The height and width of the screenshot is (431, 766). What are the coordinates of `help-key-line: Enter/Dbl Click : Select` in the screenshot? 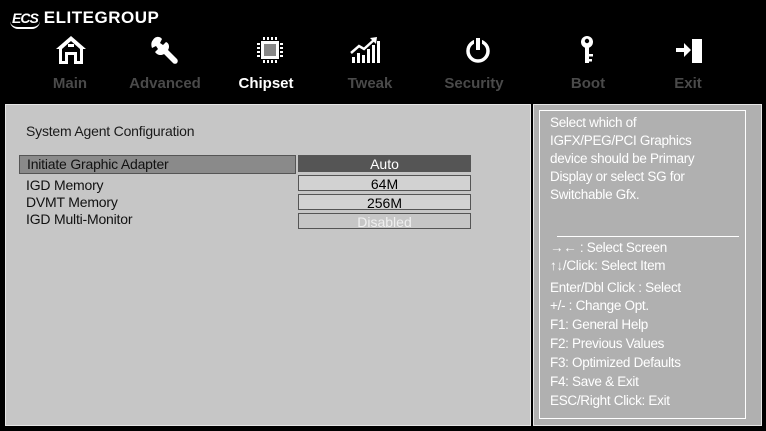 It's located at (615, 287).